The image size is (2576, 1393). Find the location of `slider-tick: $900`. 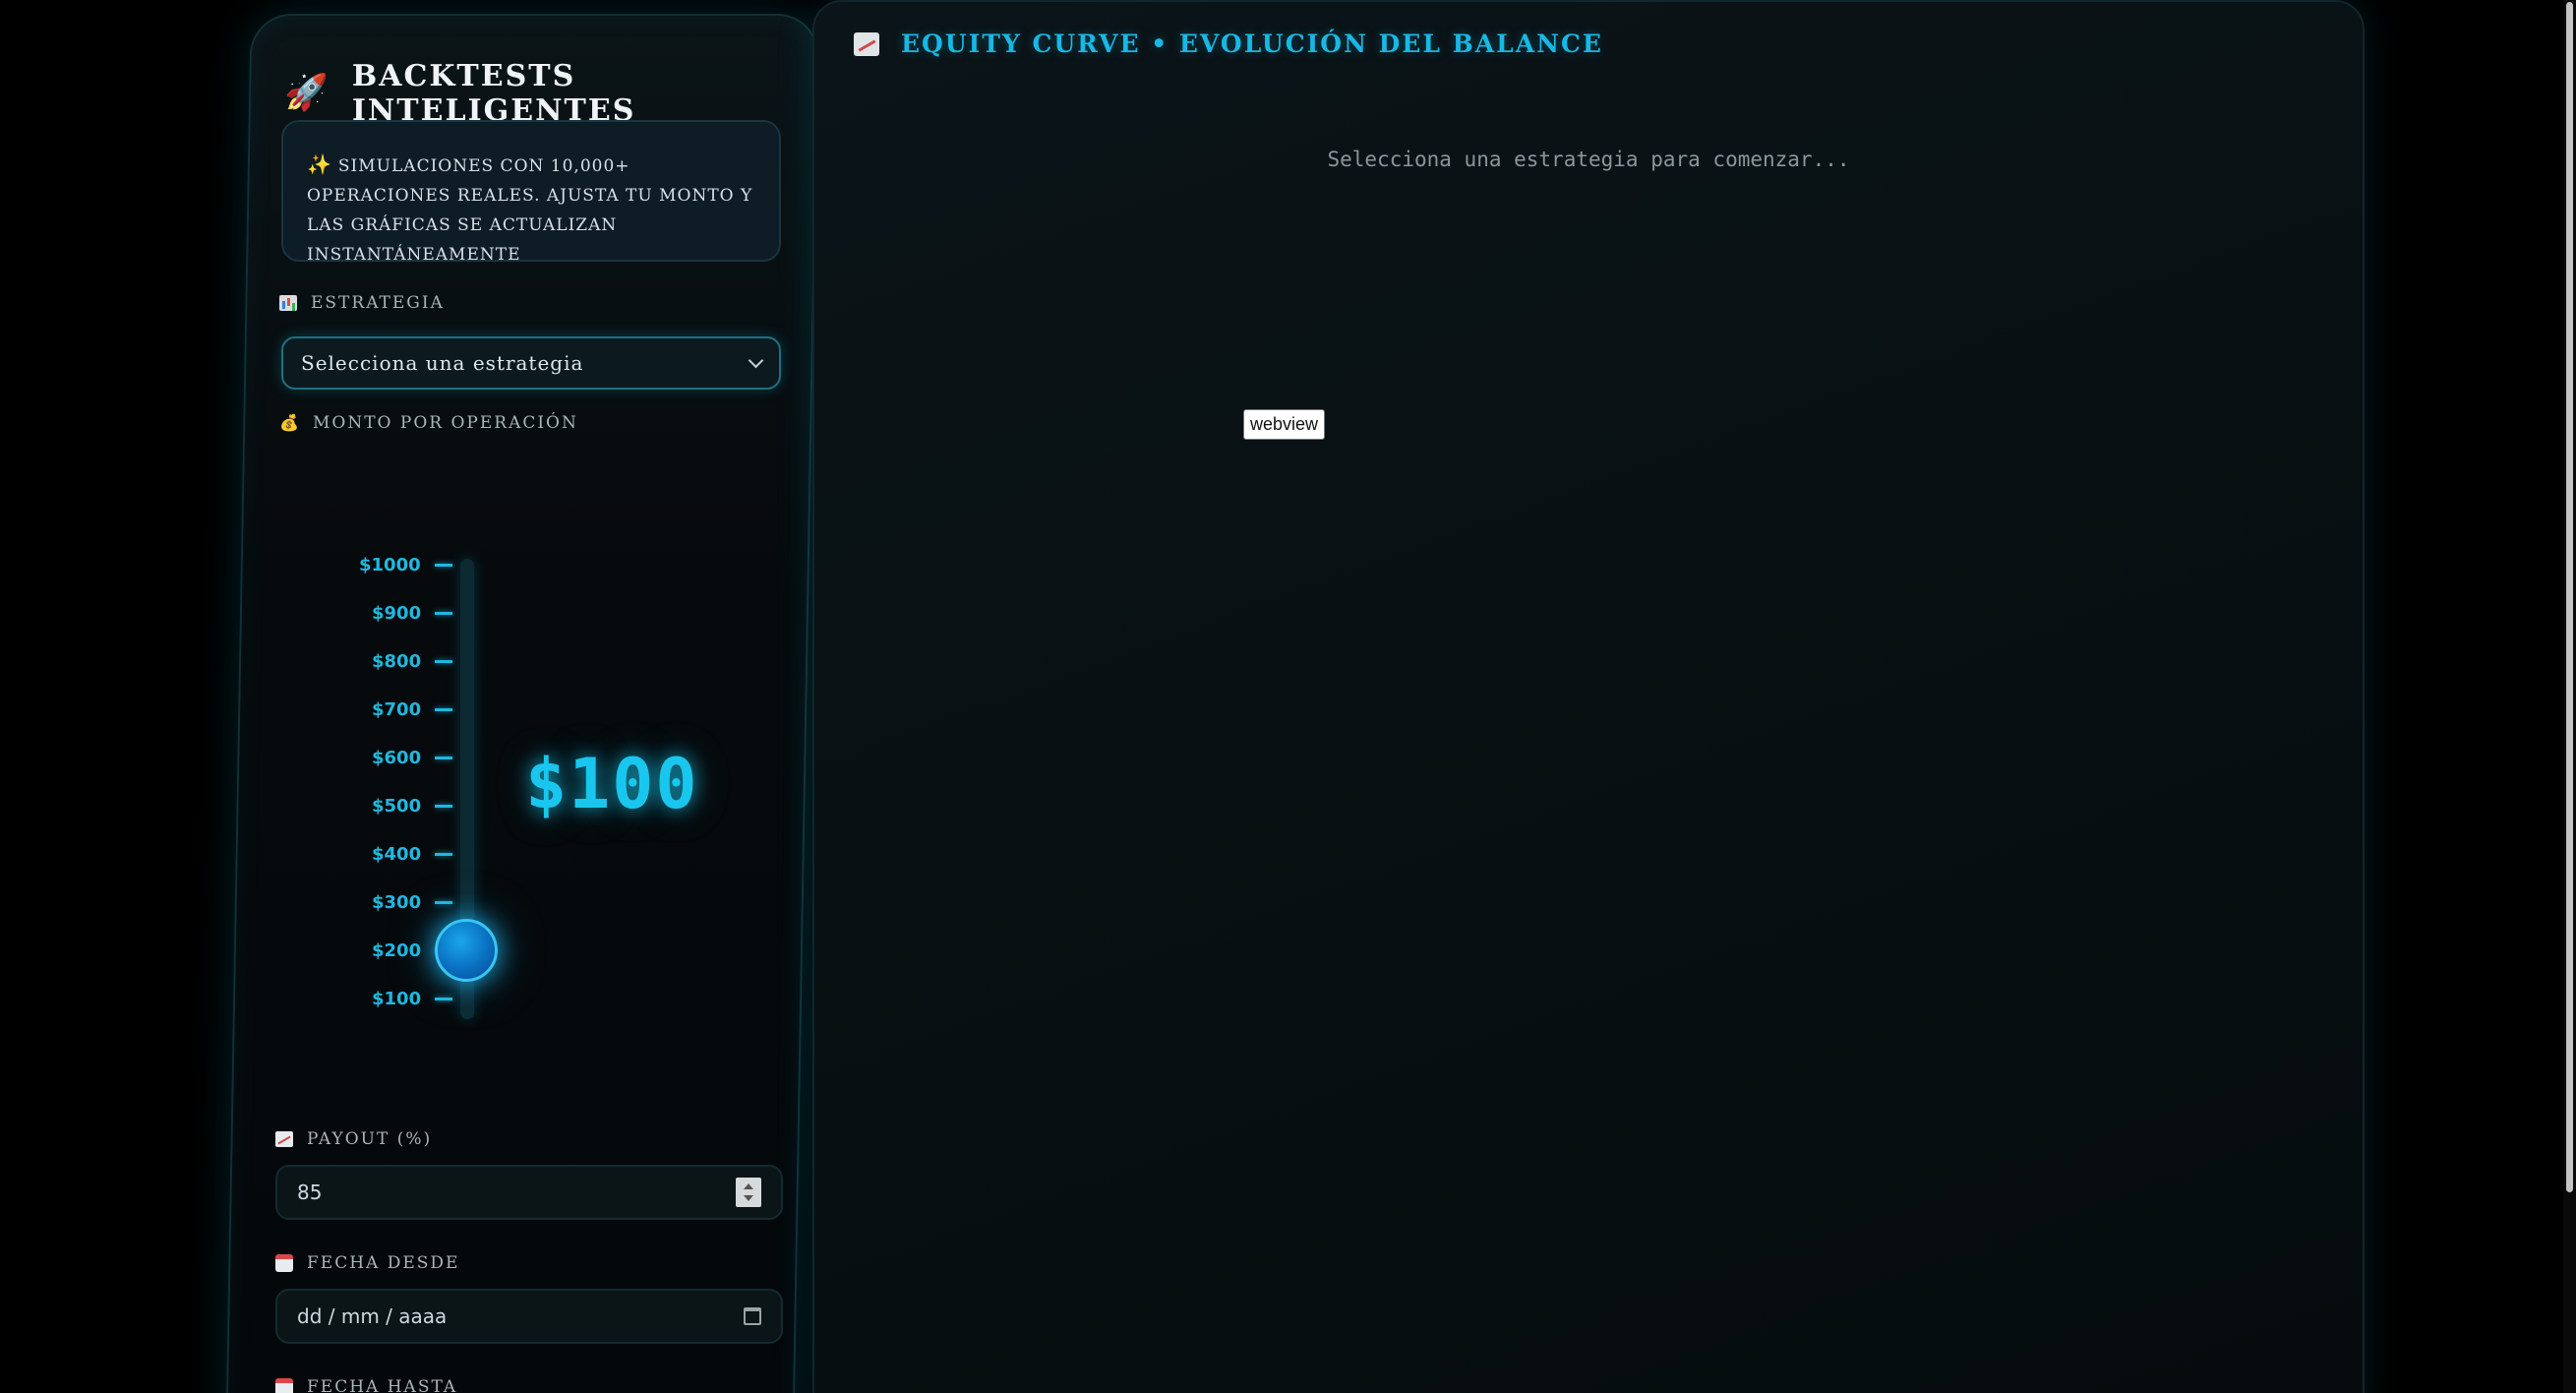

slider-tick: $900 is located at coordinates (412, 613).